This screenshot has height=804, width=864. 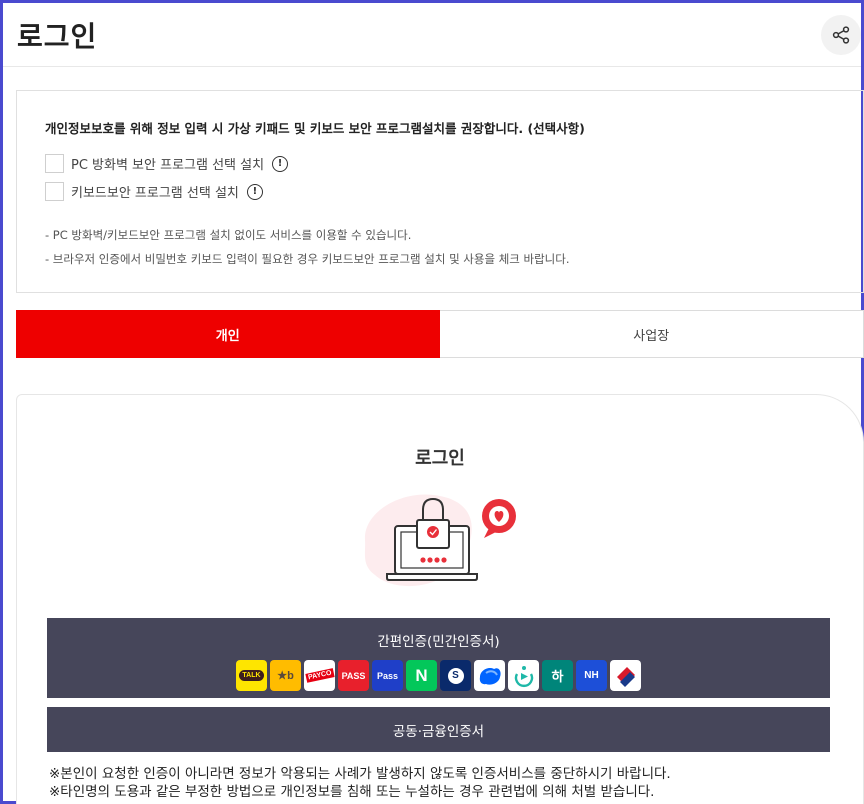 I want to click on firewall-option-label: PC 방화벽 보안 프로그램 선택 설치, so click(x=167, y=163).